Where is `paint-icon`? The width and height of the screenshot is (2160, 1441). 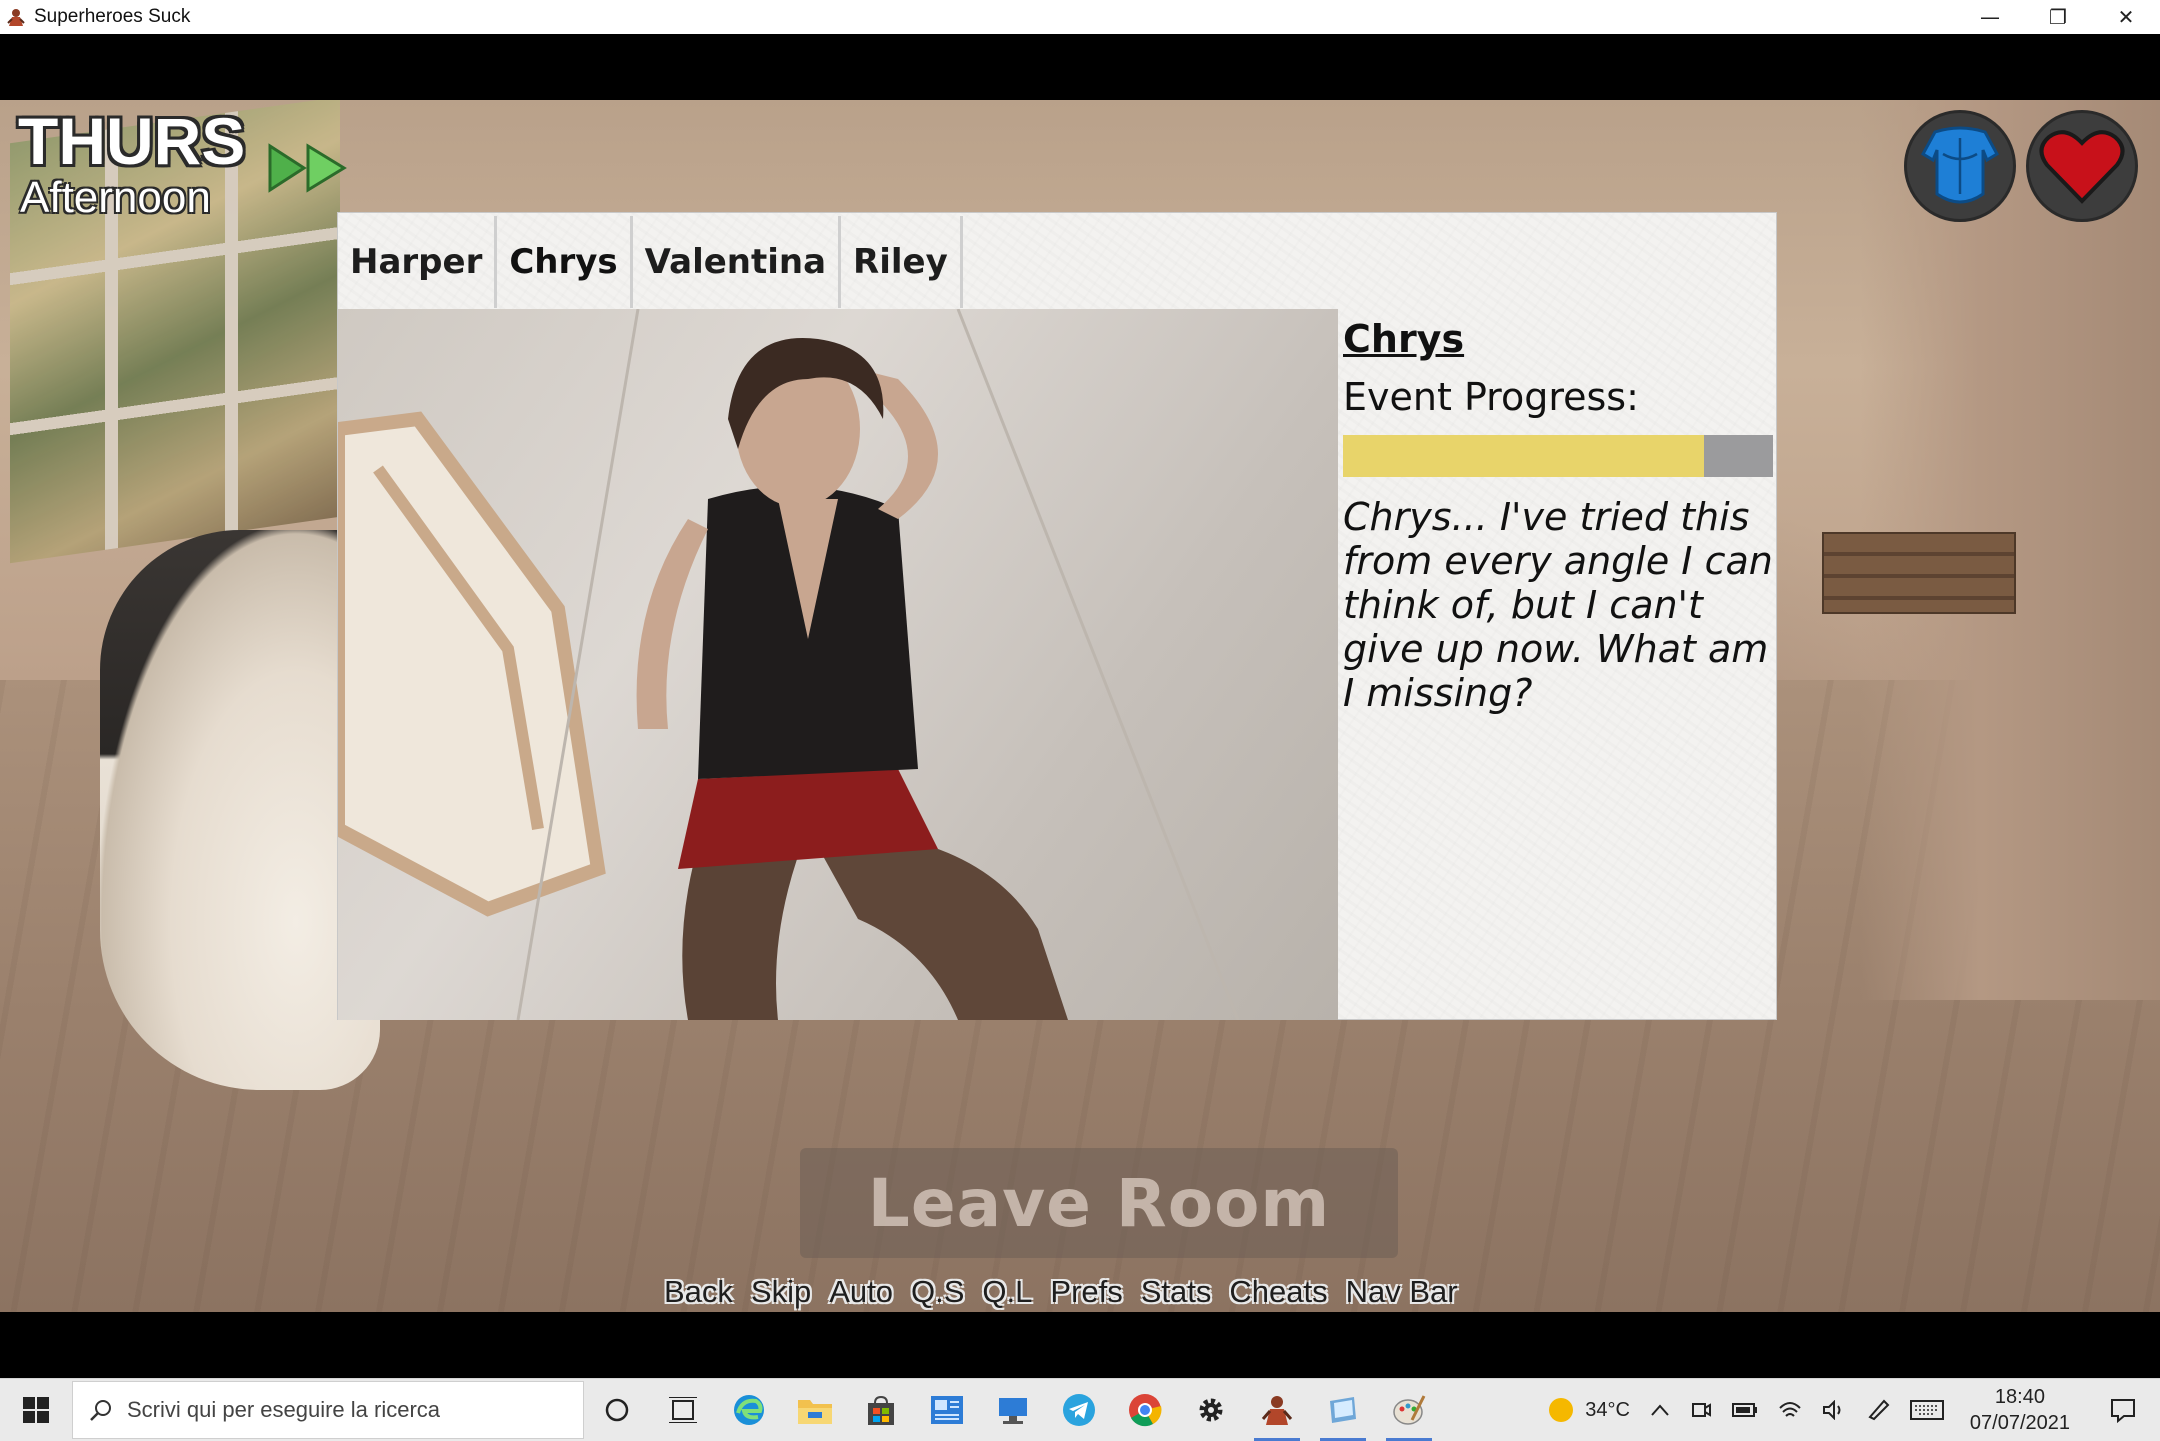 paint-icon is located at coordinates (1409, 1410).